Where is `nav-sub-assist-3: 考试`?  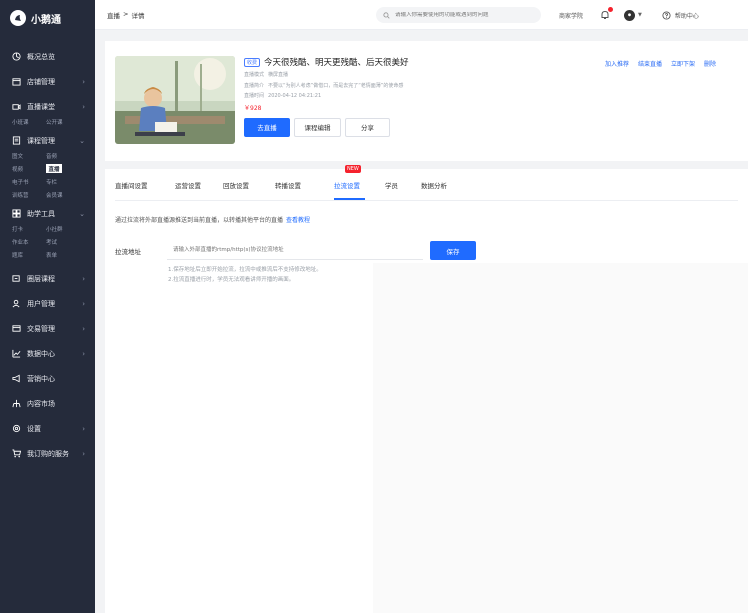 nav-sub-assist-3: 考试 is located at coordinates (66, 241).